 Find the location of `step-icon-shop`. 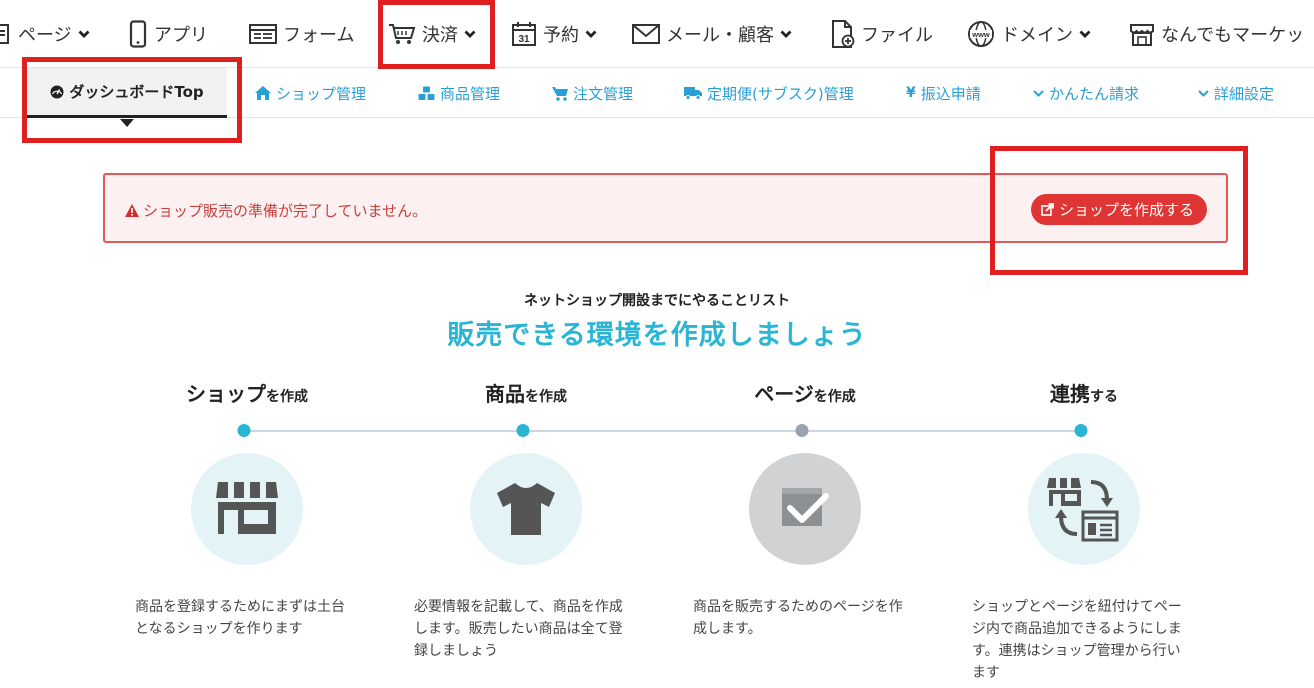

step-icon-shop is located at coordinates (247, 509).